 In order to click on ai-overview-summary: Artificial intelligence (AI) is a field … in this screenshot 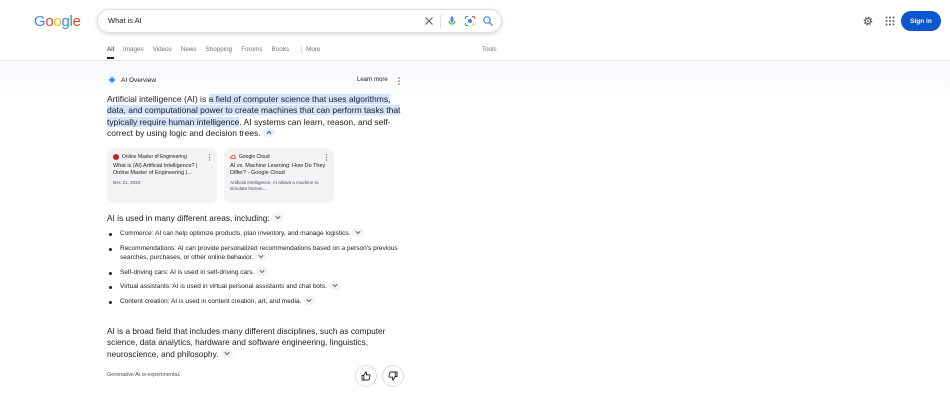, I will do `click(256, 116)`.